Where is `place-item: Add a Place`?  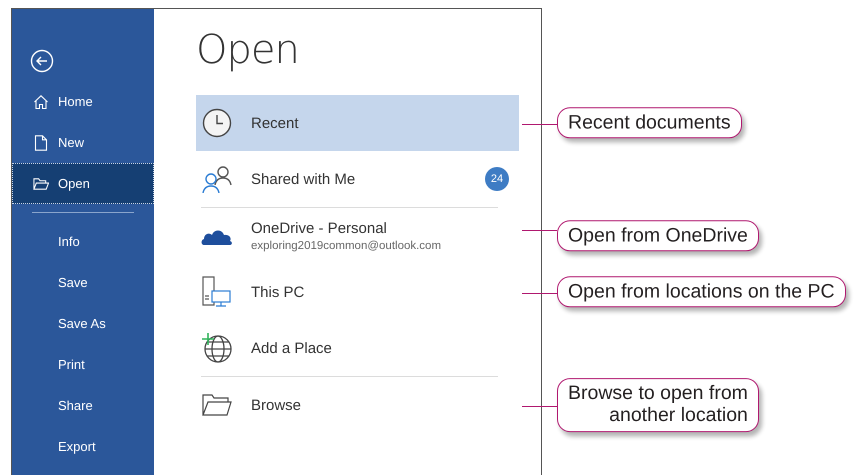 place-item: Add a Place is located at coordinates (357, 348).